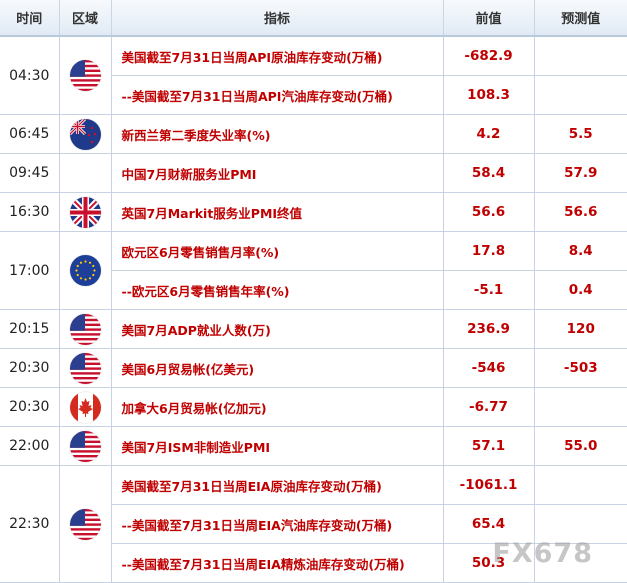 This screenshot has width=627, height=583. I want to click on prev-value-cell: 4.2, so click(489, 134).